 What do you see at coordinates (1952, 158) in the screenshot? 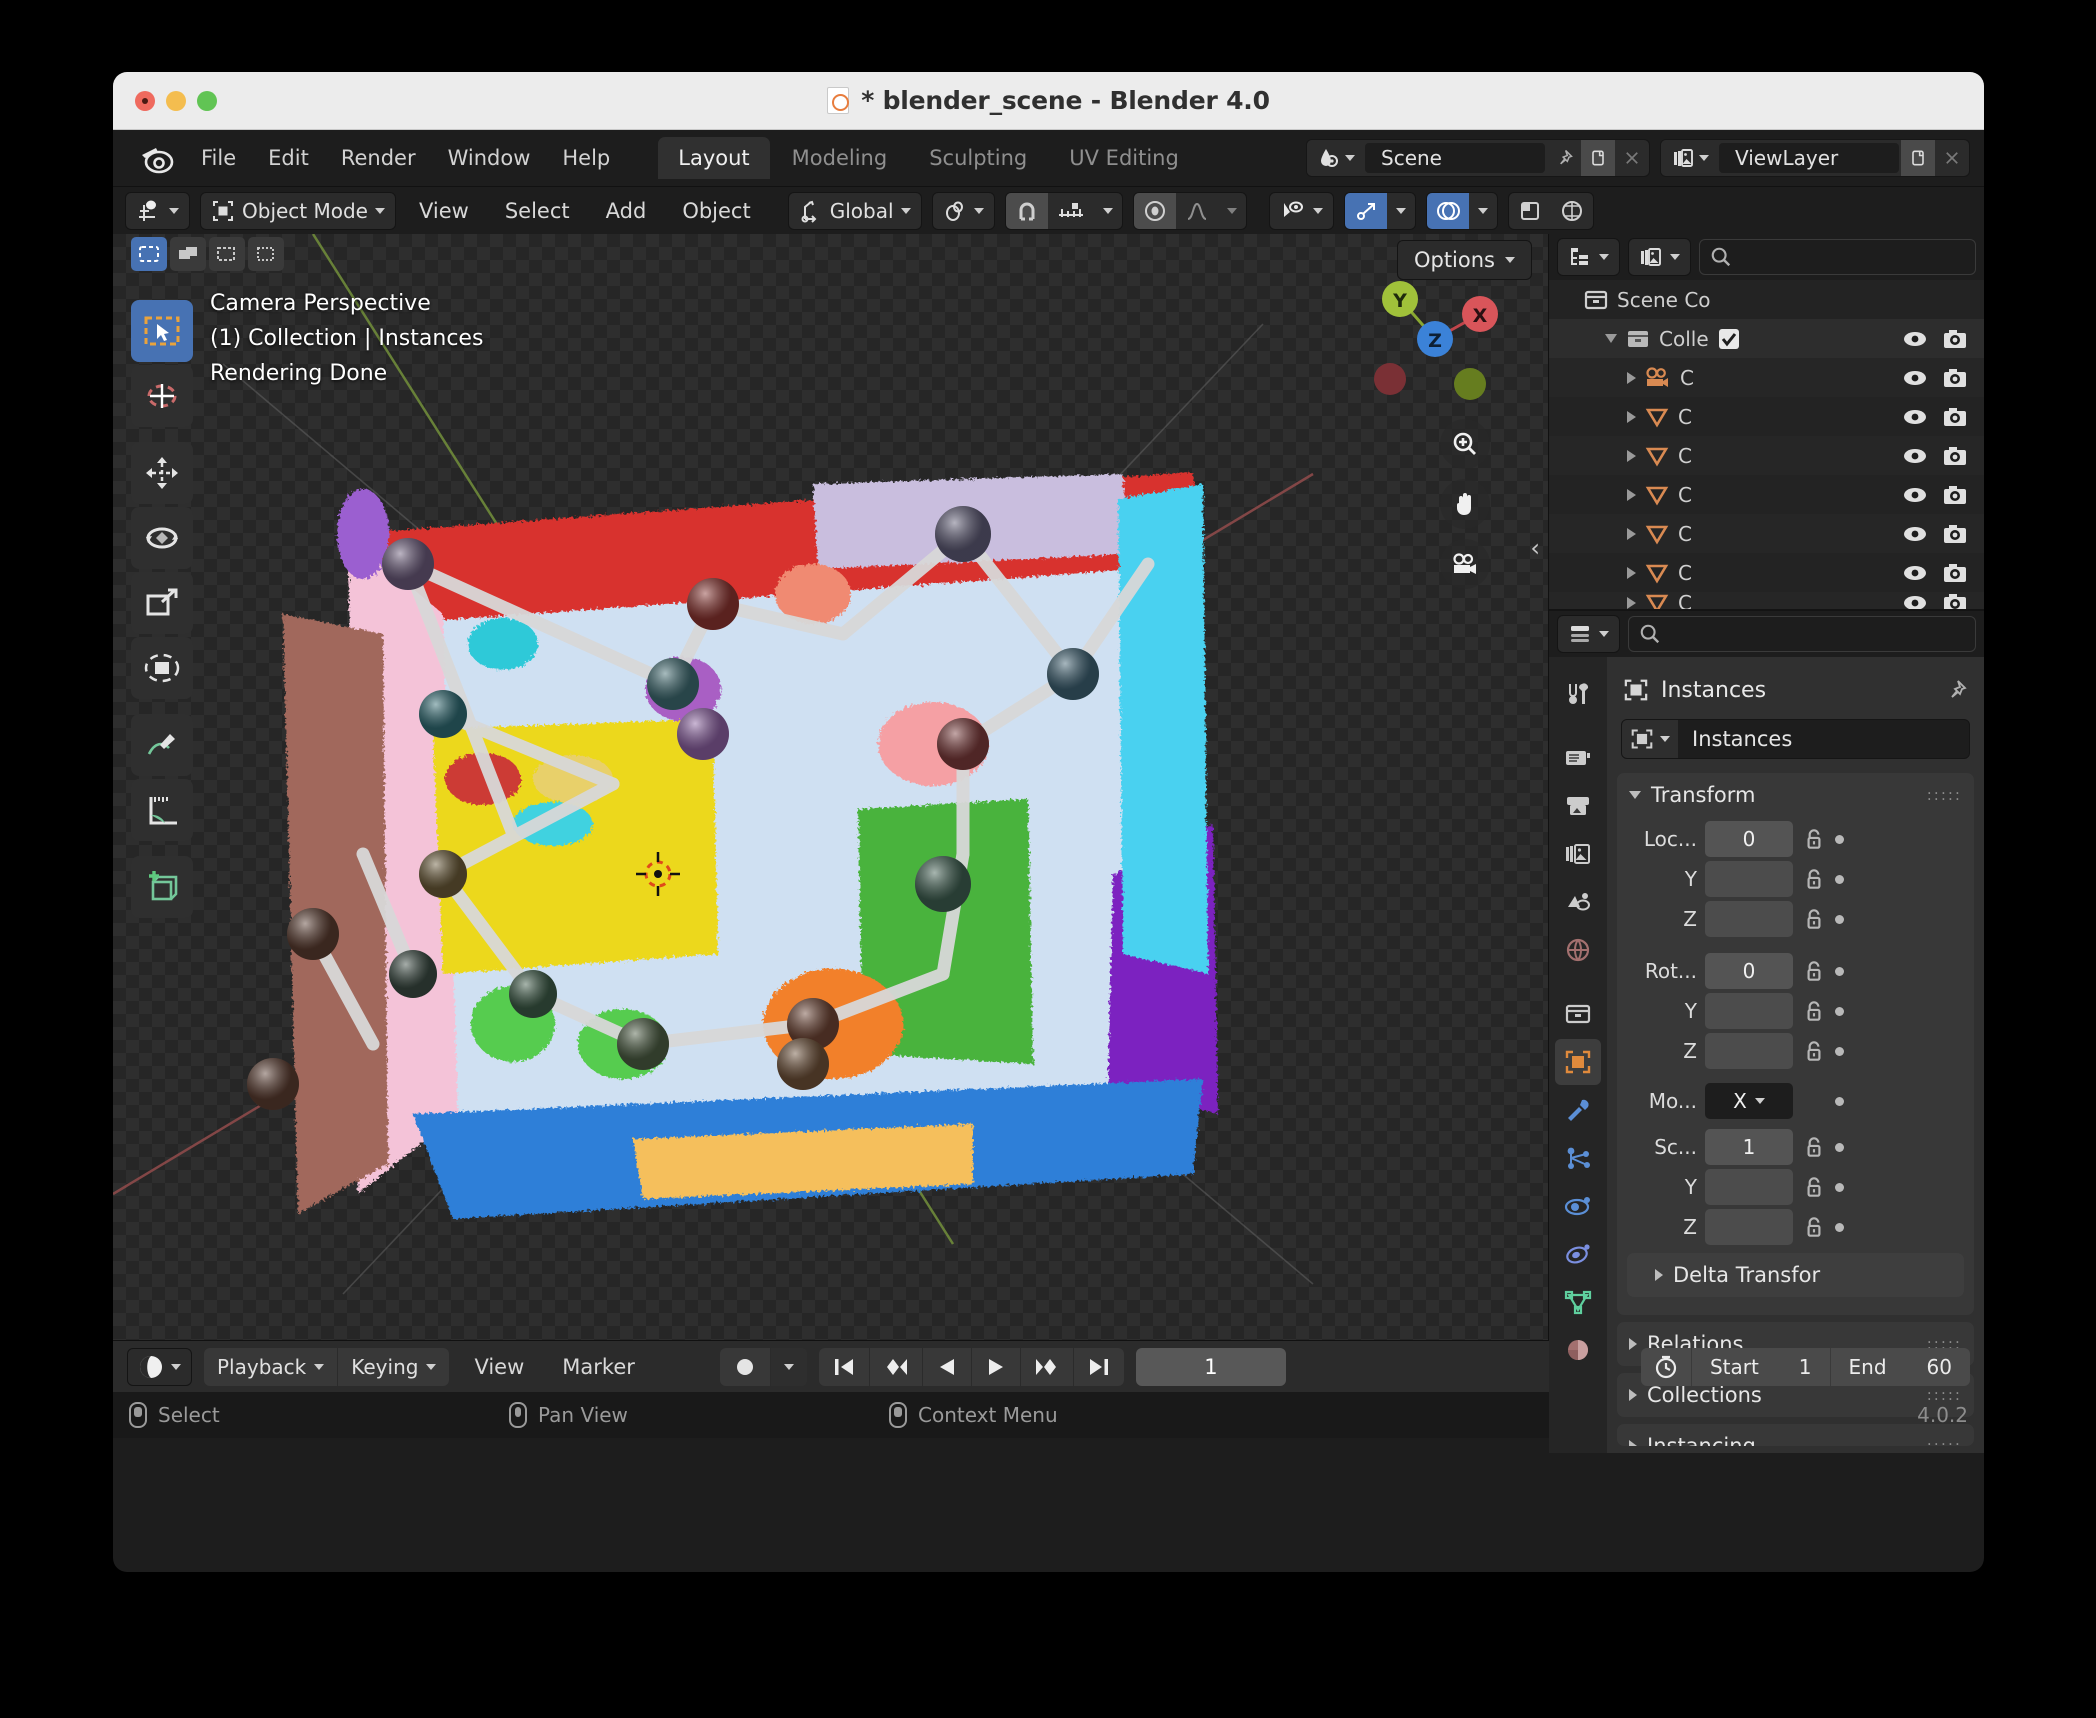
I see `x-icon` at bounding box center [1952, 158].